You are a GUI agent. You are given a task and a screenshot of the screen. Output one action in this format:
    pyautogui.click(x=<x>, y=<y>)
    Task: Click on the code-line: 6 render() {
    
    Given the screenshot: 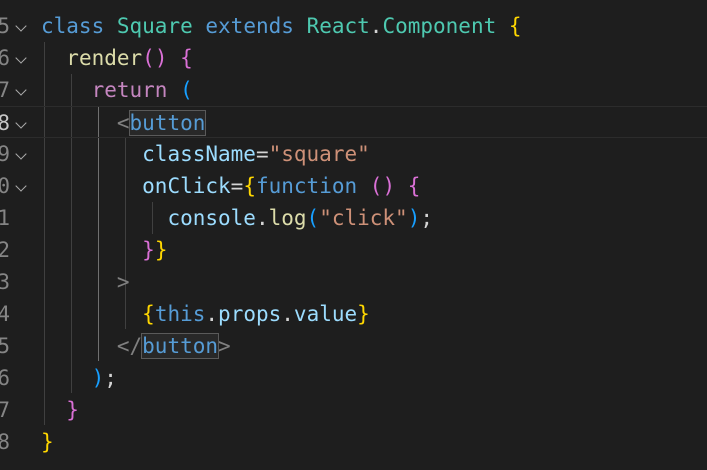 What is the action you would take?
    pyautogui.click(x=353, y=58)
    